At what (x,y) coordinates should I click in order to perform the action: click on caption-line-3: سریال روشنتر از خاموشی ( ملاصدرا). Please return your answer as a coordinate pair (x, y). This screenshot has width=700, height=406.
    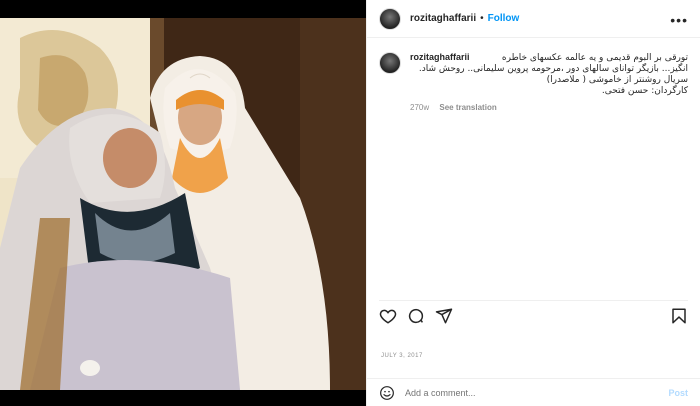
    Looking at the image, I should click on (617, 80).